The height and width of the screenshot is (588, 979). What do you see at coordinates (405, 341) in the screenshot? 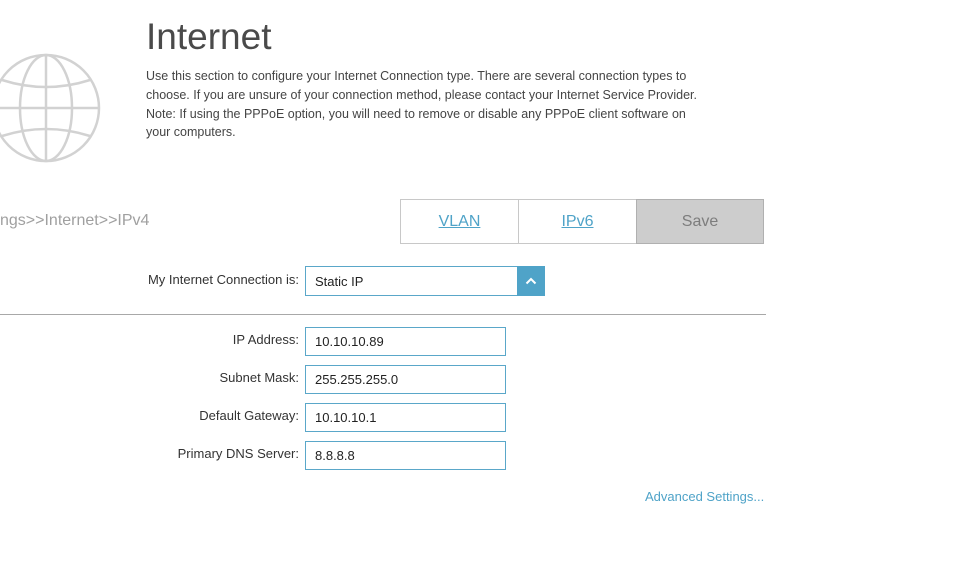
I see `ip-address-field` at bounding box center [405, 341].